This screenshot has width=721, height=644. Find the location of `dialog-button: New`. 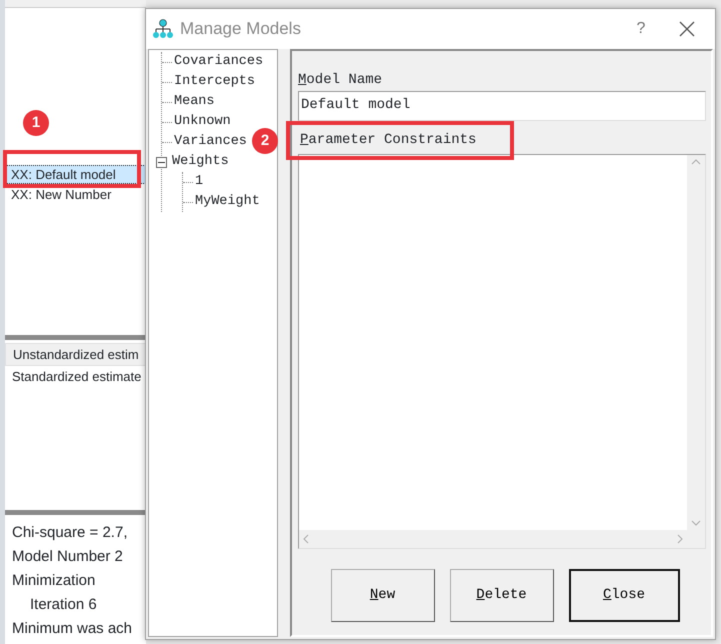

dialog-button: New is located at coordinates (382, 595).